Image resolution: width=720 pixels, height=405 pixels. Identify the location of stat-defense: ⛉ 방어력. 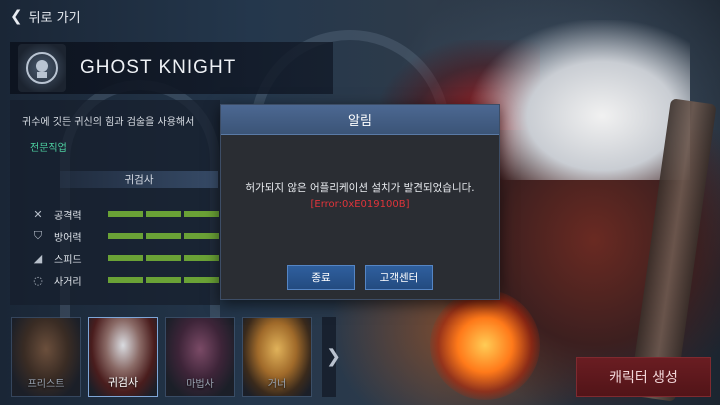
(64, 236).